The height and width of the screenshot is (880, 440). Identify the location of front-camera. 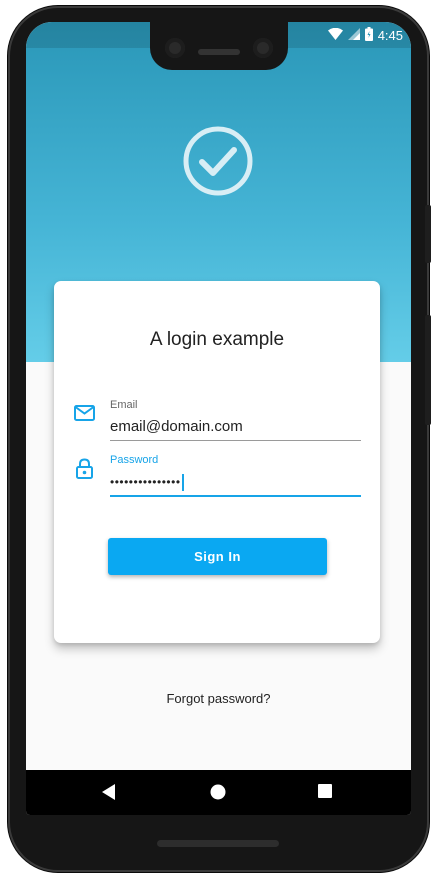
(175, 48).